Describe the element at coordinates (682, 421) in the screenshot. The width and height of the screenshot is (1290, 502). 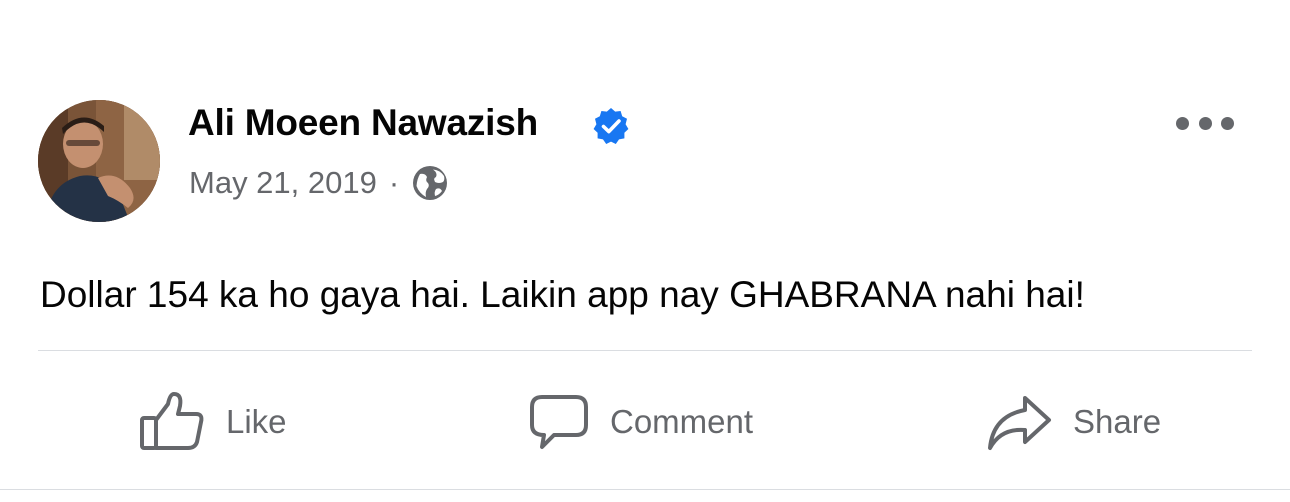
I see `comment-label: Comment` at that location.